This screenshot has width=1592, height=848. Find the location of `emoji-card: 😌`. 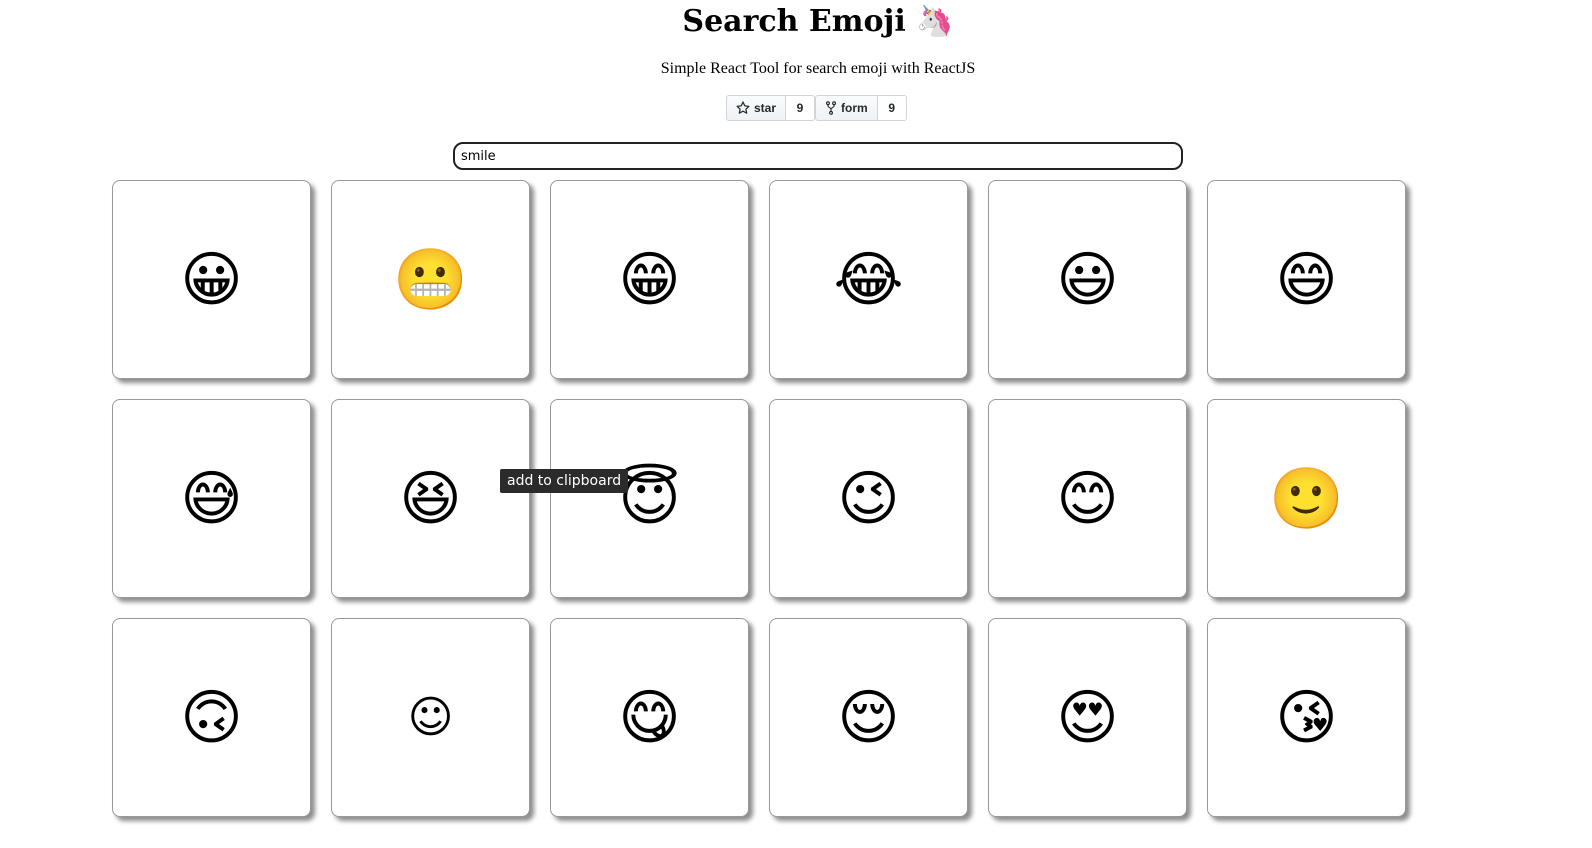

emoji-card: 😌 is located at coordinates (868, 717).